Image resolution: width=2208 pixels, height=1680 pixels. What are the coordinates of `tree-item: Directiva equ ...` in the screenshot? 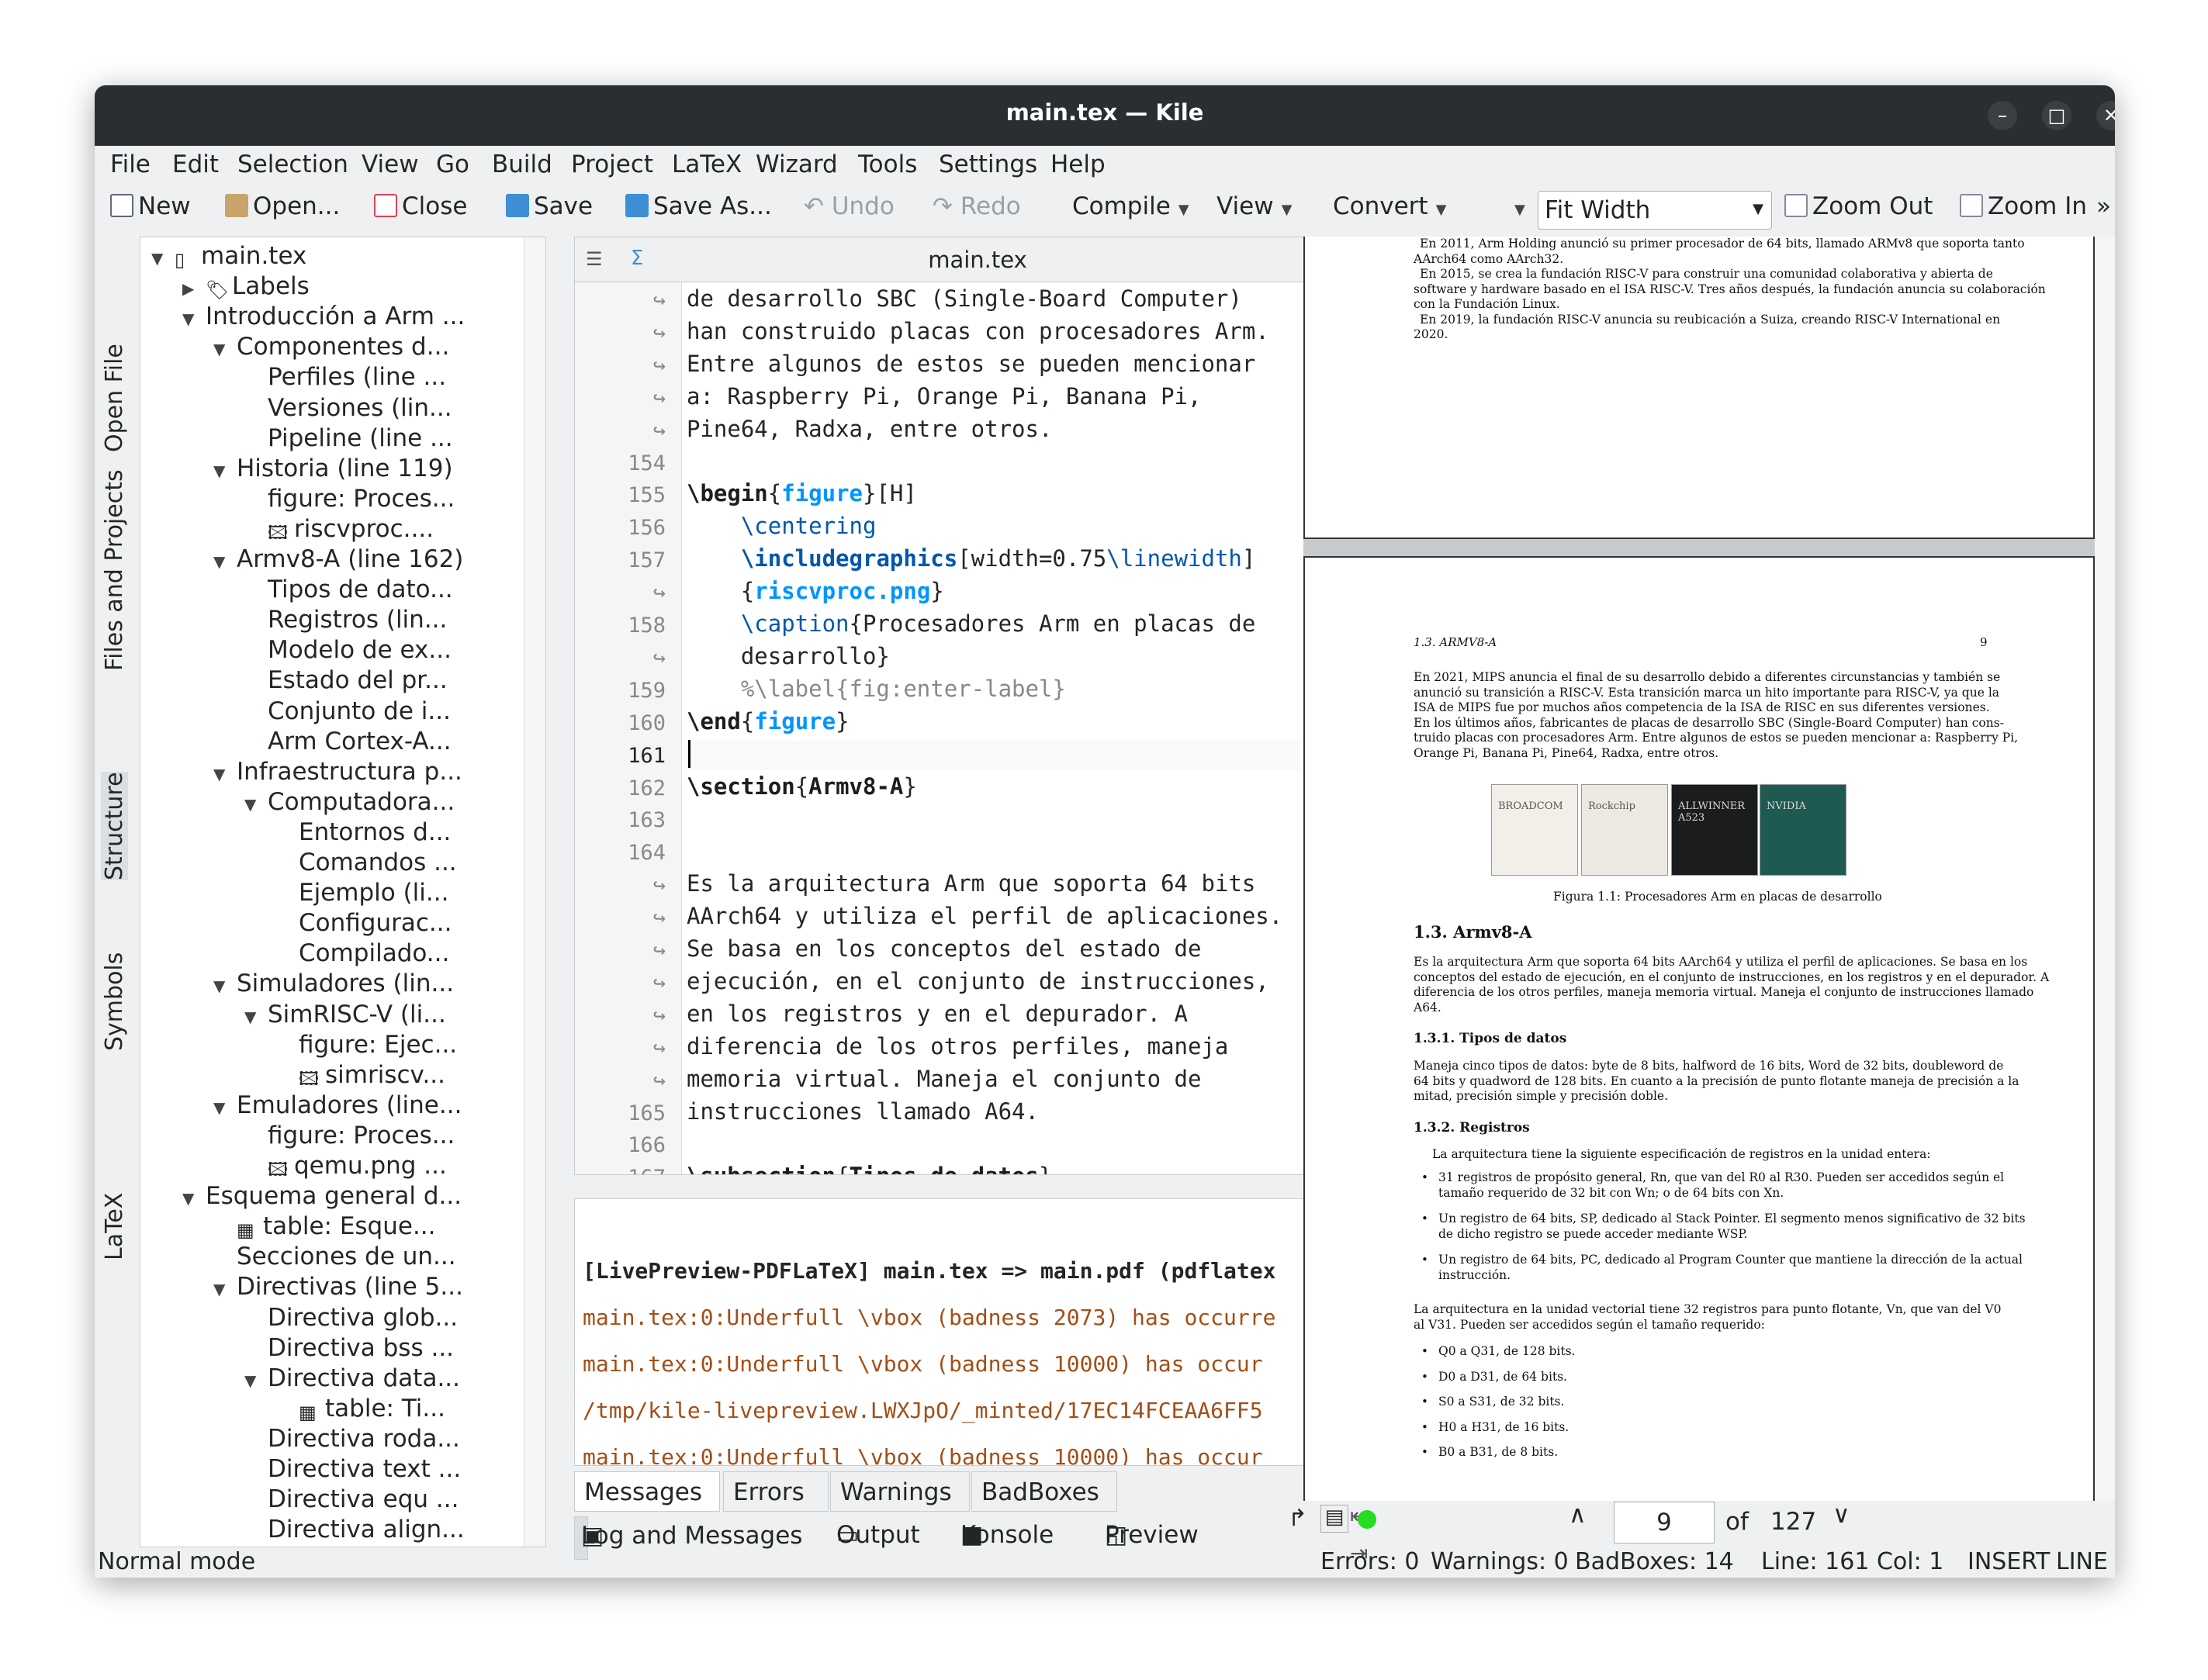 It's located at (351, 1500).